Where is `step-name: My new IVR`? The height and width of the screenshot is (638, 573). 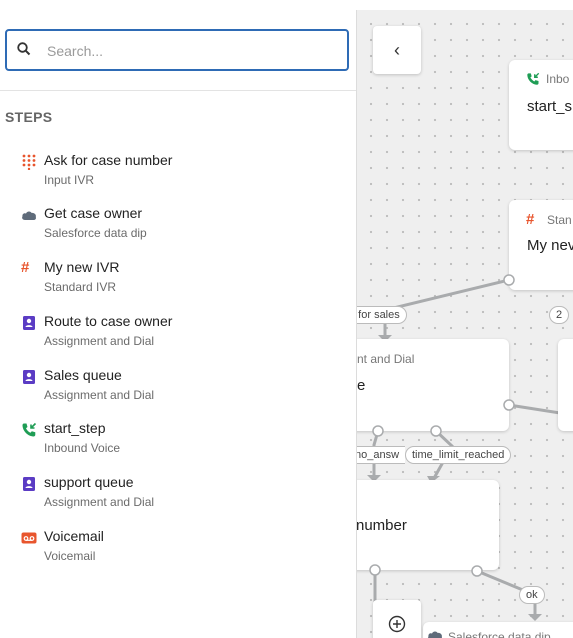 step-name: My new IVR is located at coordinates (82, 267).